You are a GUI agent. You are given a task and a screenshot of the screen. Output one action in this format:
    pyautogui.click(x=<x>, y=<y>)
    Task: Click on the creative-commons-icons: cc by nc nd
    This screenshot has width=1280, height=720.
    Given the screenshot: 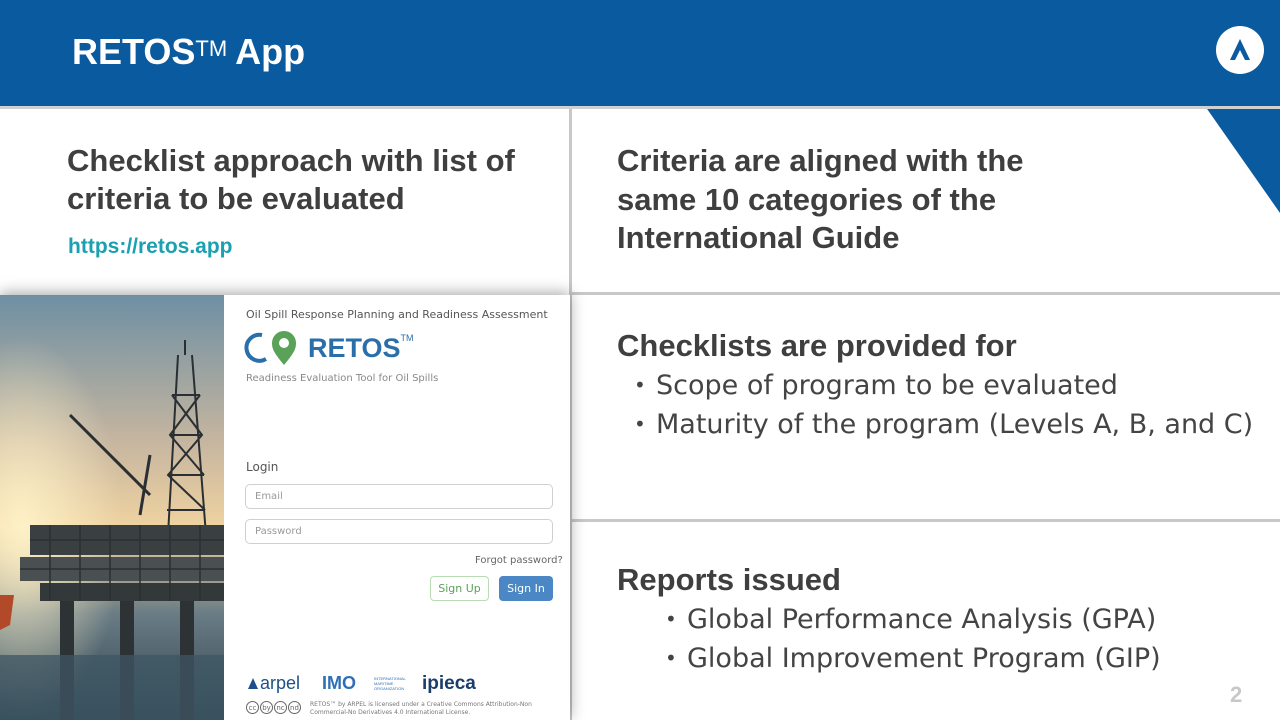 What is the action you would take?
    pyautogui.click(x=273, y=707)
    